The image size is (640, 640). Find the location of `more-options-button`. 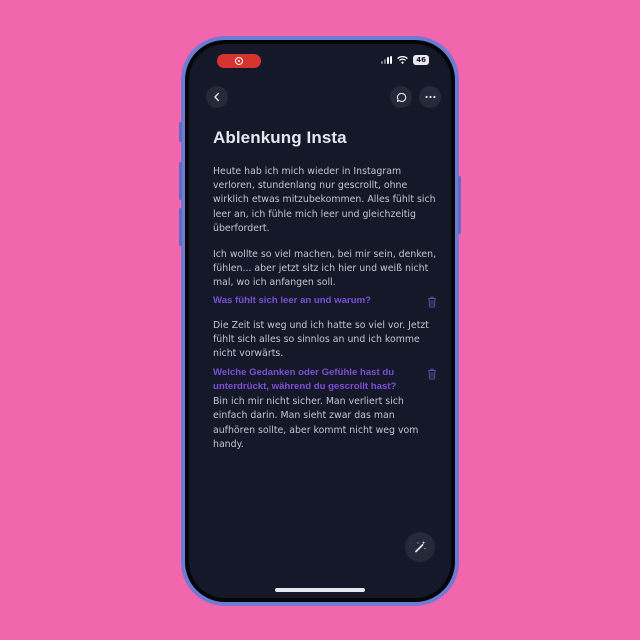

more-options-button is located at coordinates (430, 97).